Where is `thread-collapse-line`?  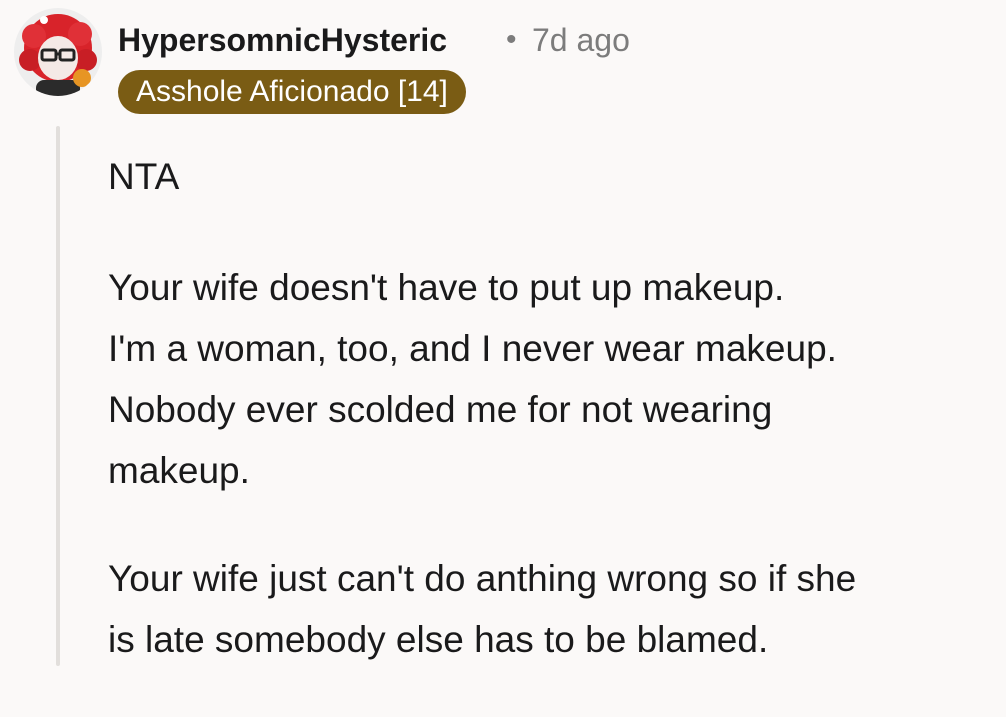
thread-collapse-line is located at coordinates (58, 396).